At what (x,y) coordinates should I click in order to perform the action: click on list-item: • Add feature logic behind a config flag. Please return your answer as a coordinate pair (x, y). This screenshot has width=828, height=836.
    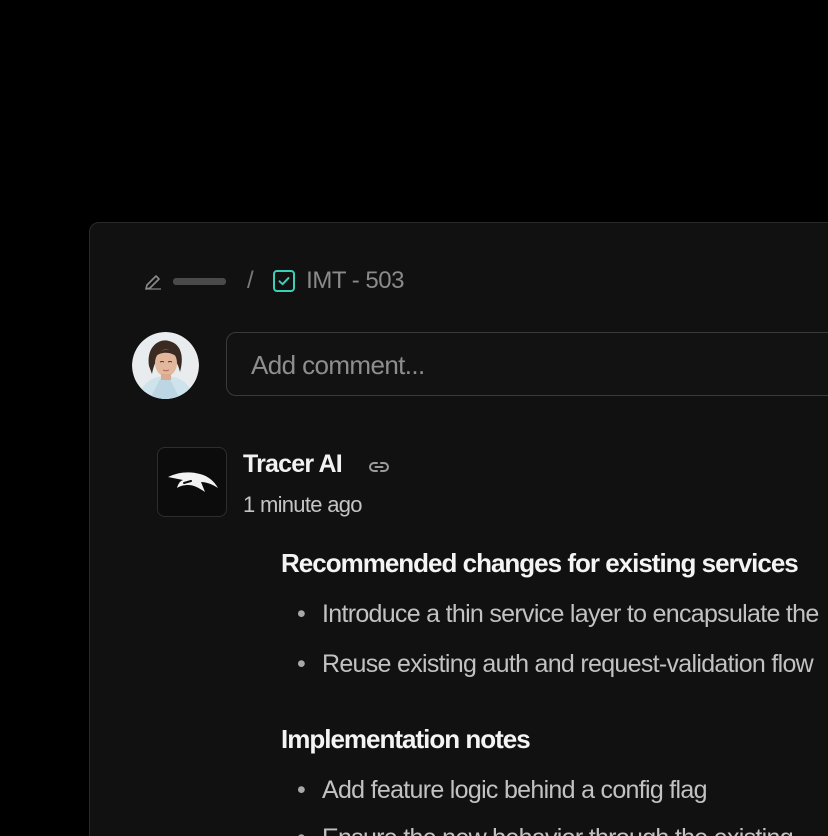
    Looking at the image, I should click on (502, 790).